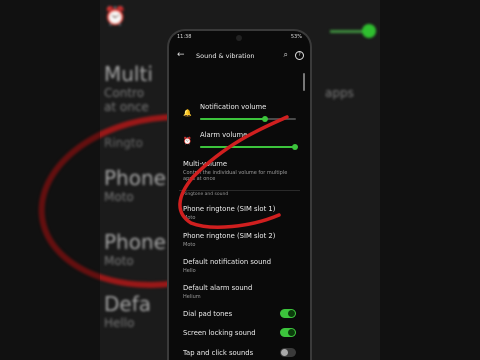 The image size is (480, 360). What do you see at coordinates (128, 304) in the screenshot?
I see `bg-text: Defa` at bounding box center [128, 304].